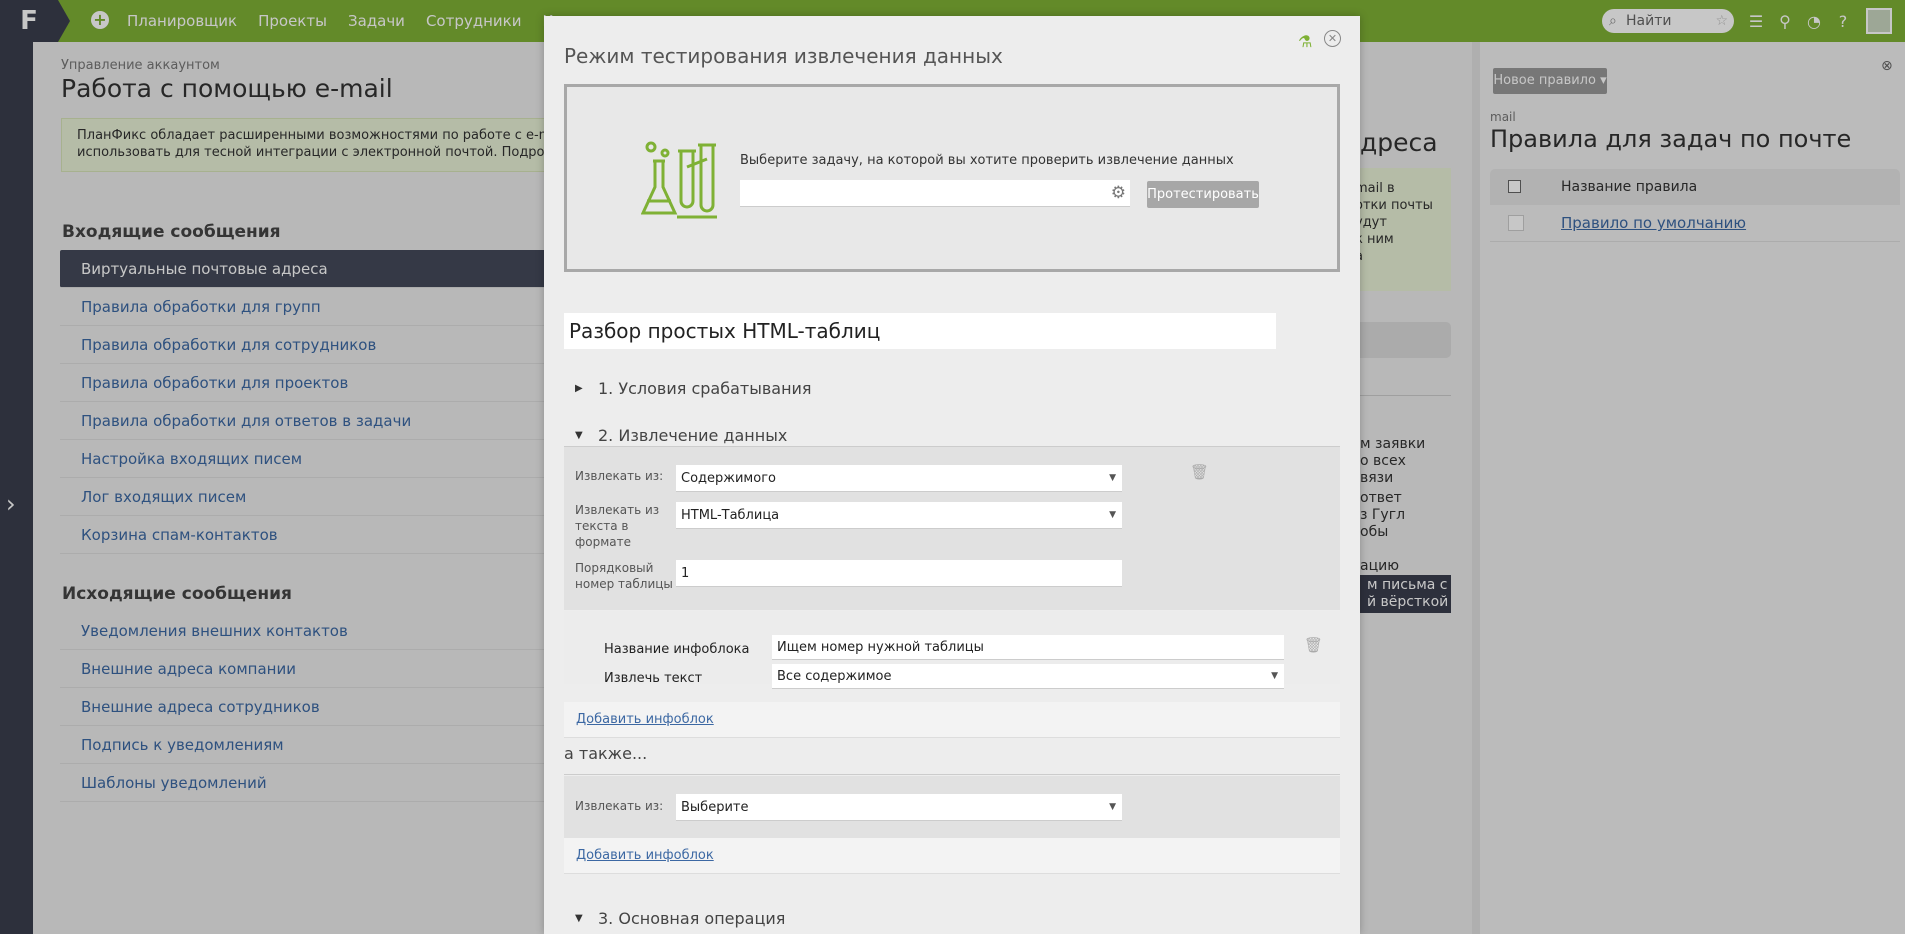 This screenshot has height=934, width=1905. I want to click on table-number-label-line: номер таблицы, so click(624, 584).